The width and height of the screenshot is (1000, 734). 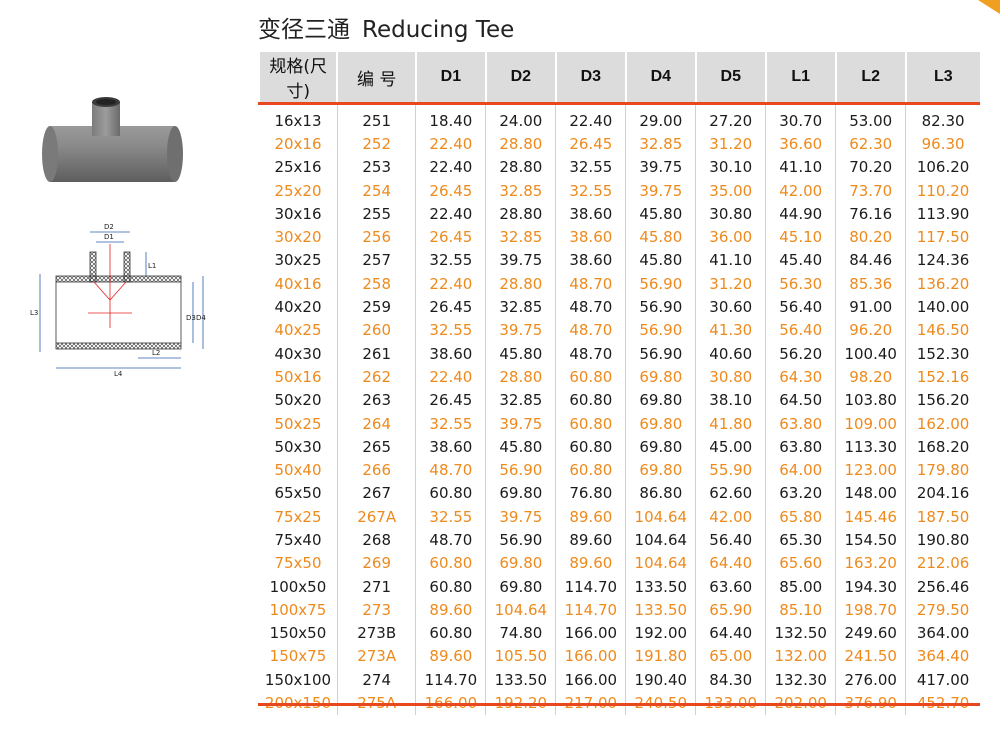 What do you see at coordinates (376, 260) in the screenshot?
I see `table-cell: 257` at bounding box center [376, 260].